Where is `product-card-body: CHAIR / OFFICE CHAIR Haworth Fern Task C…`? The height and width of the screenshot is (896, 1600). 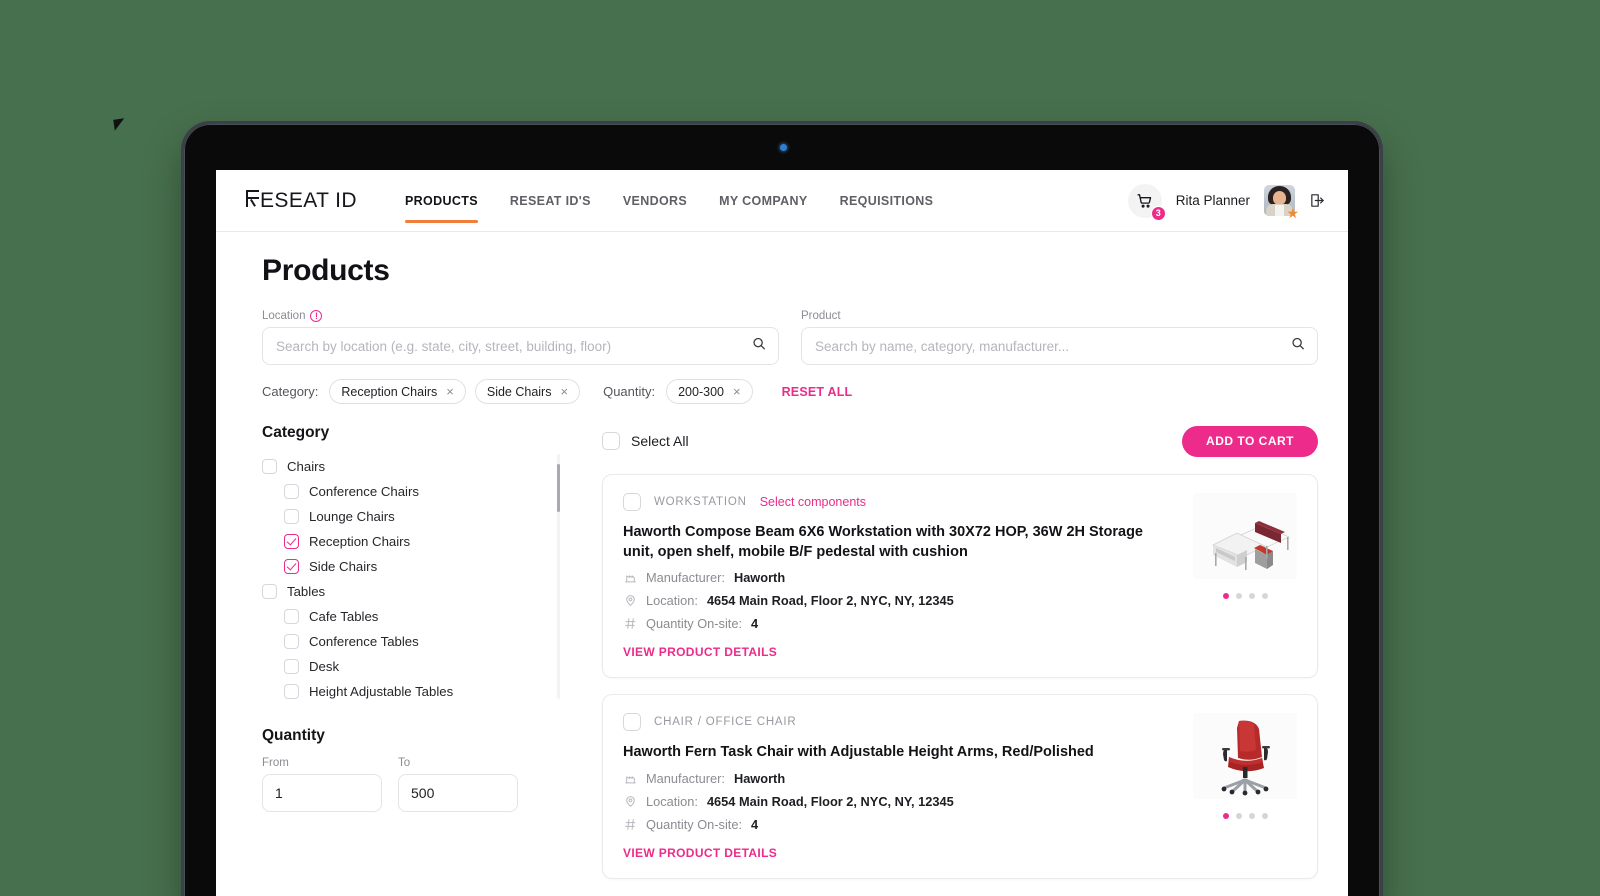
product-card-body: CHAIR / OFFICE CHAIR Haworth Fern Task C… is located at coordinates (899, 787).